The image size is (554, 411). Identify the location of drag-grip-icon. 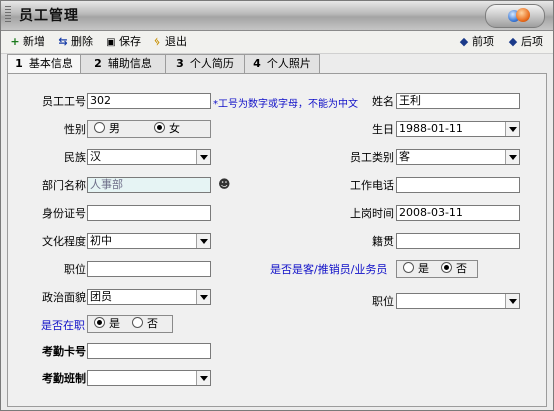
(8, 15).